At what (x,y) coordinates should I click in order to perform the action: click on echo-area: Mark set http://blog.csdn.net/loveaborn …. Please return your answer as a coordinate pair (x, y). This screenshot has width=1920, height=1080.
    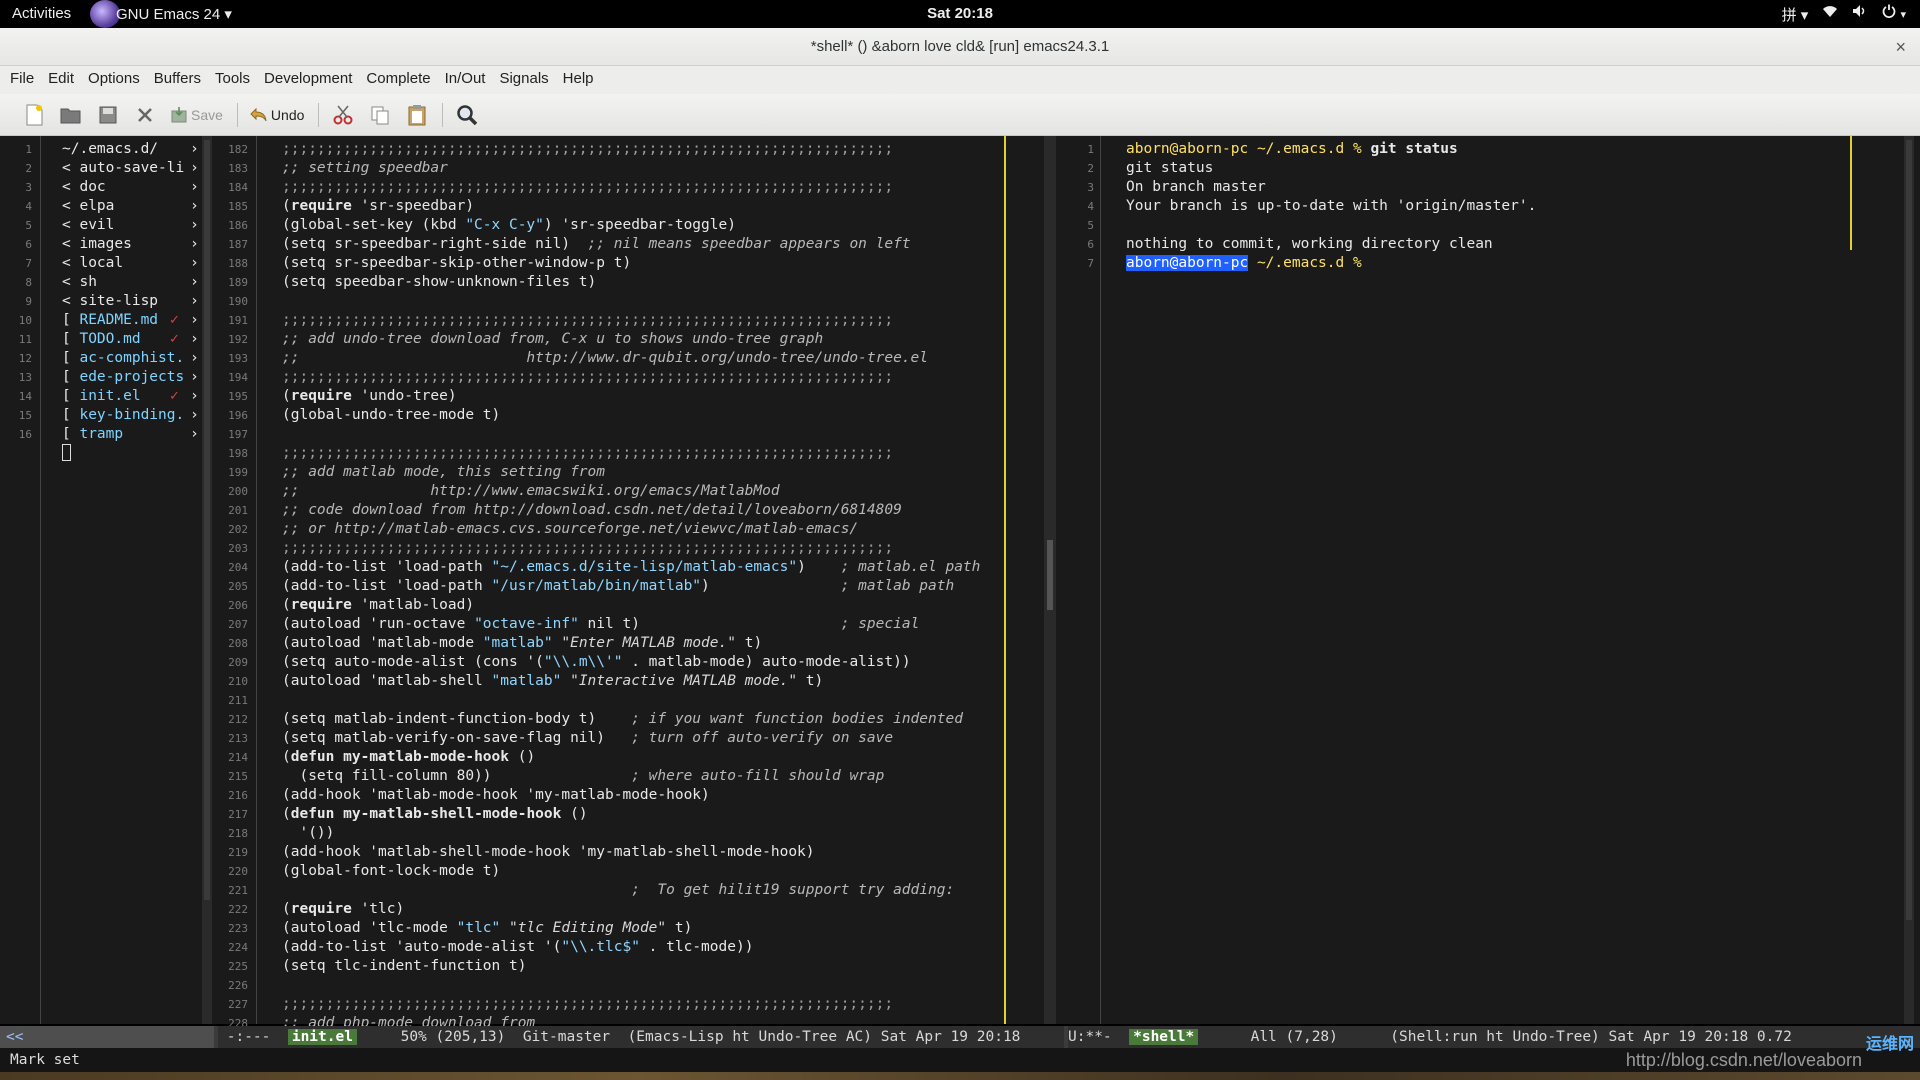
    Looking at the image, I should click on (960, 1053).